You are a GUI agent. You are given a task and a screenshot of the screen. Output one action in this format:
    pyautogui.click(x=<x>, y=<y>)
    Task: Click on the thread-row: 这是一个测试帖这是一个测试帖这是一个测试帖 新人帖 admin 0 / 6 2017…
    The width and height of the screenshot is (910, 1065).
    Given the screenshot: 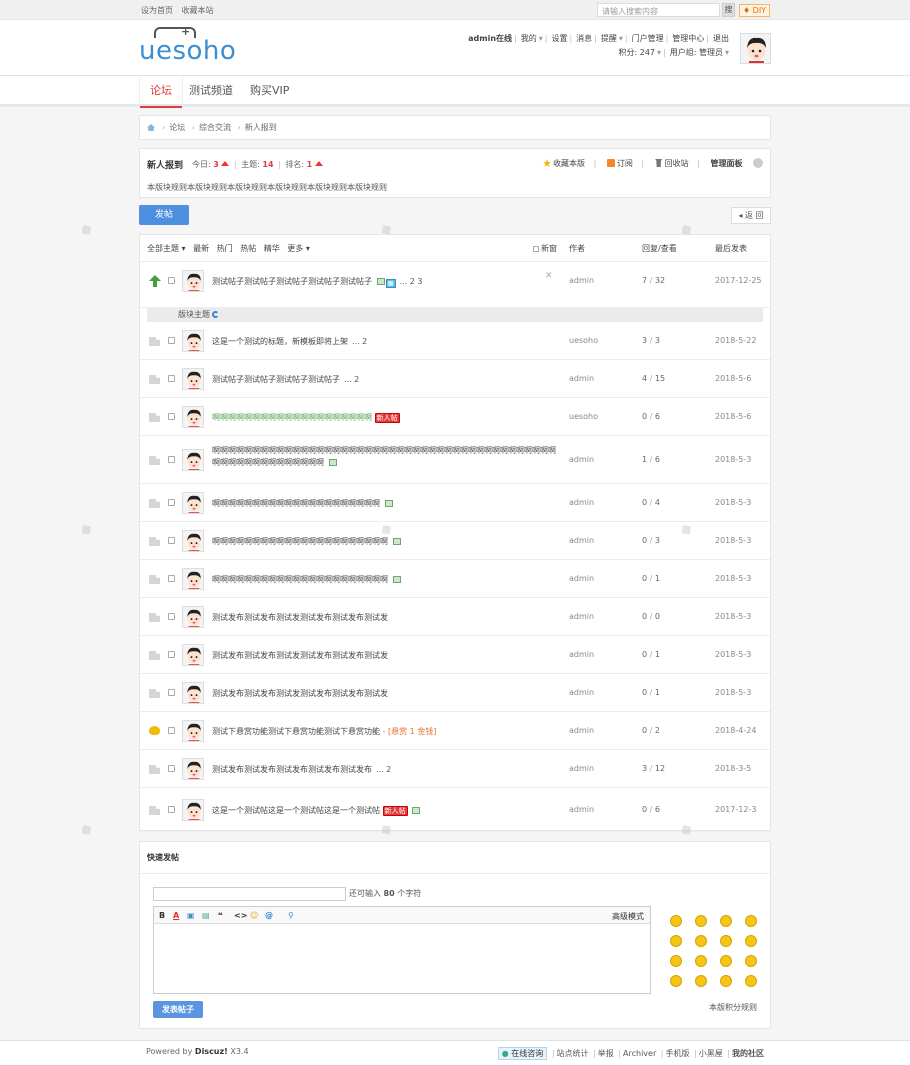 What is the action you would take?
    pyautogui.click(x=455, y=810)
    